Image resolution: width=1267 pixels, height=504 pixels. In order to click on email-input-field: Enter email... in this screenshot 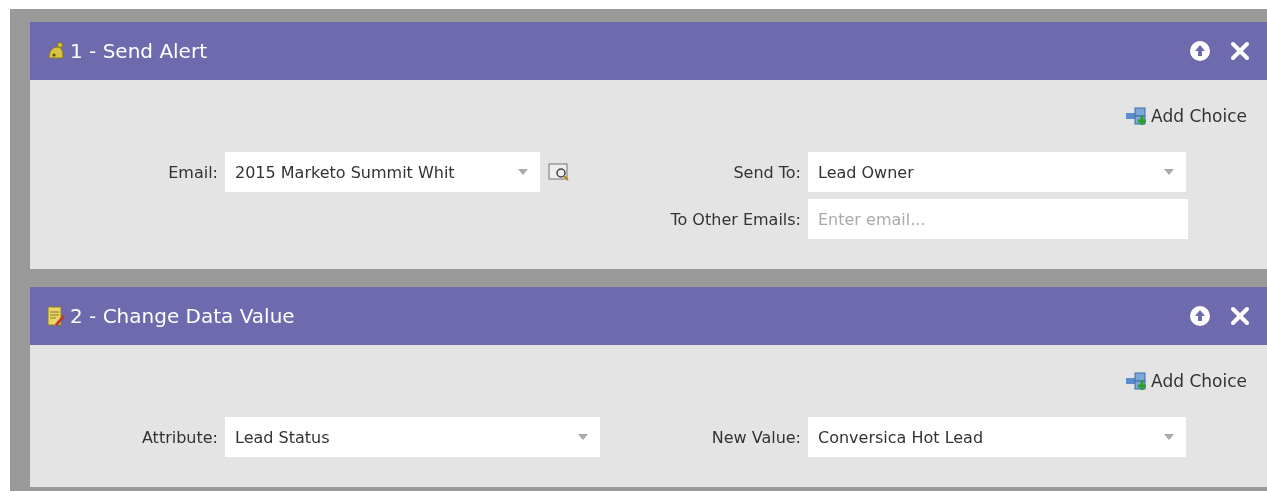, I will do `click(998, 219)`.